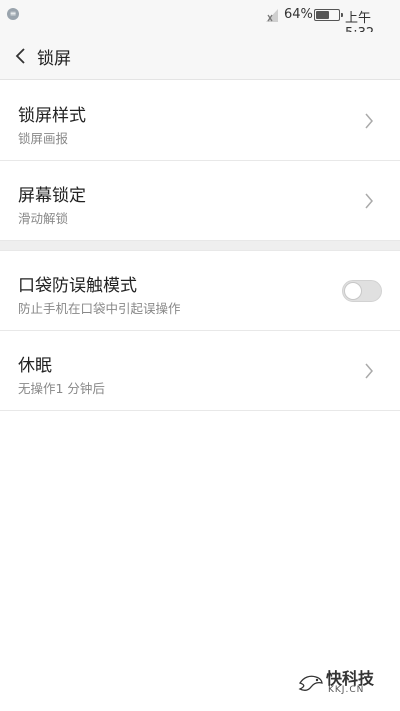 This screenshot has height=711, width=400. What do you see at coordinates (43, 218) in the screenshot?
I see `setting-subtitle: 滑动解锁` at bounding box center [43, 218].